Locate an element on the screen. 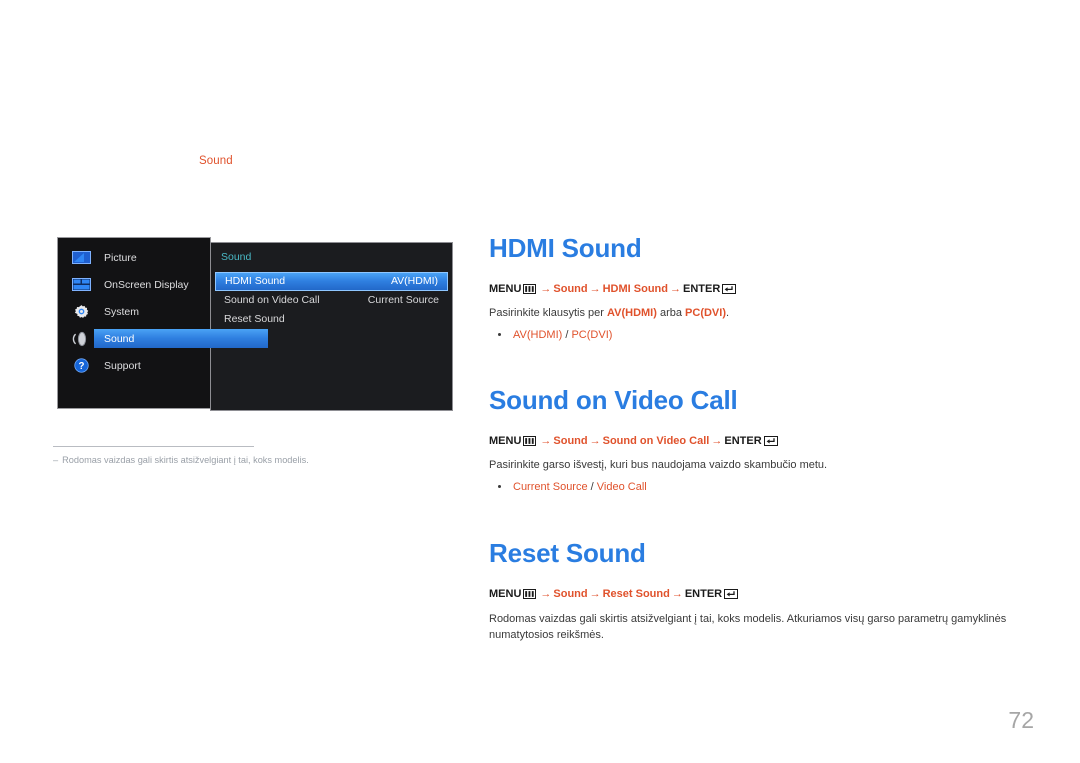  list-item: Current Source / Video Call is located at coordinates (761, 487).